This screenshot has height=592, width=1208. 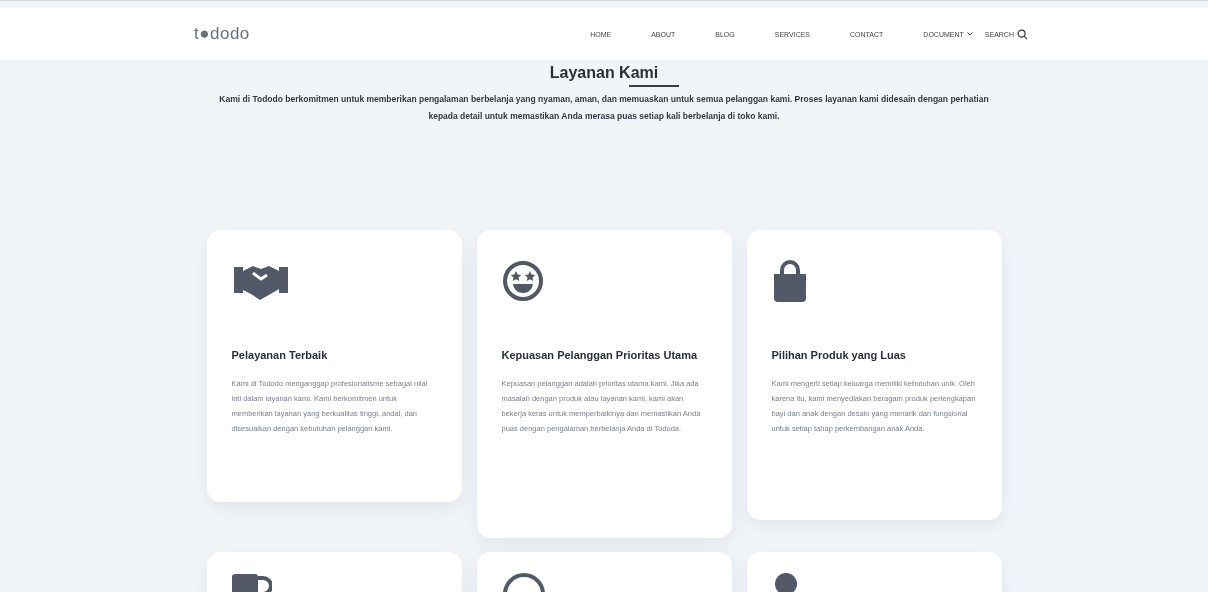 I want to click on logo: t●dodo, so click(x=222, y=34).